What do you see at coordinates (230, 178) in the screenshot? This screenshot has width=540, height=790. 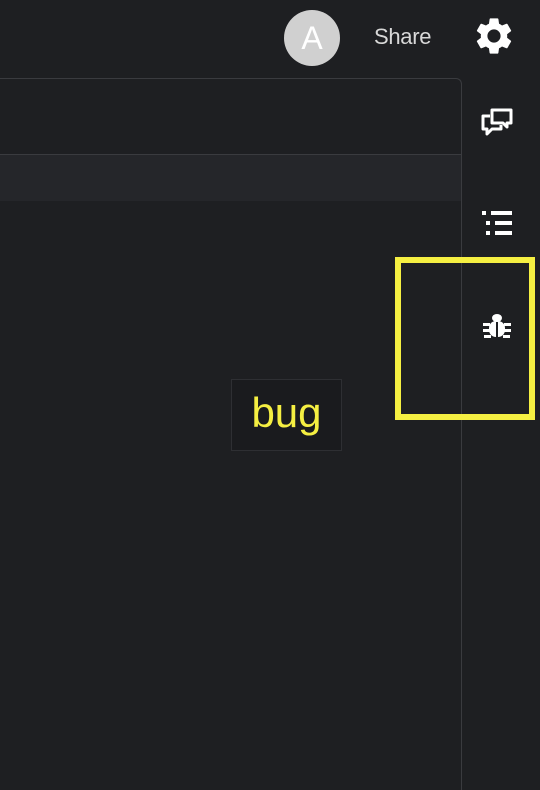 I see `panel-subbar` at bounding box center [230, 178].